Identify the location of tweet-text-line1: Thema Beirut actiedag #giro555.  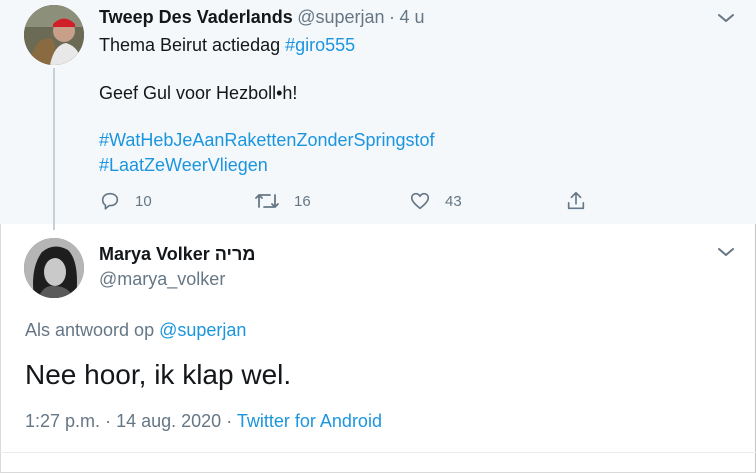
(227, 45).